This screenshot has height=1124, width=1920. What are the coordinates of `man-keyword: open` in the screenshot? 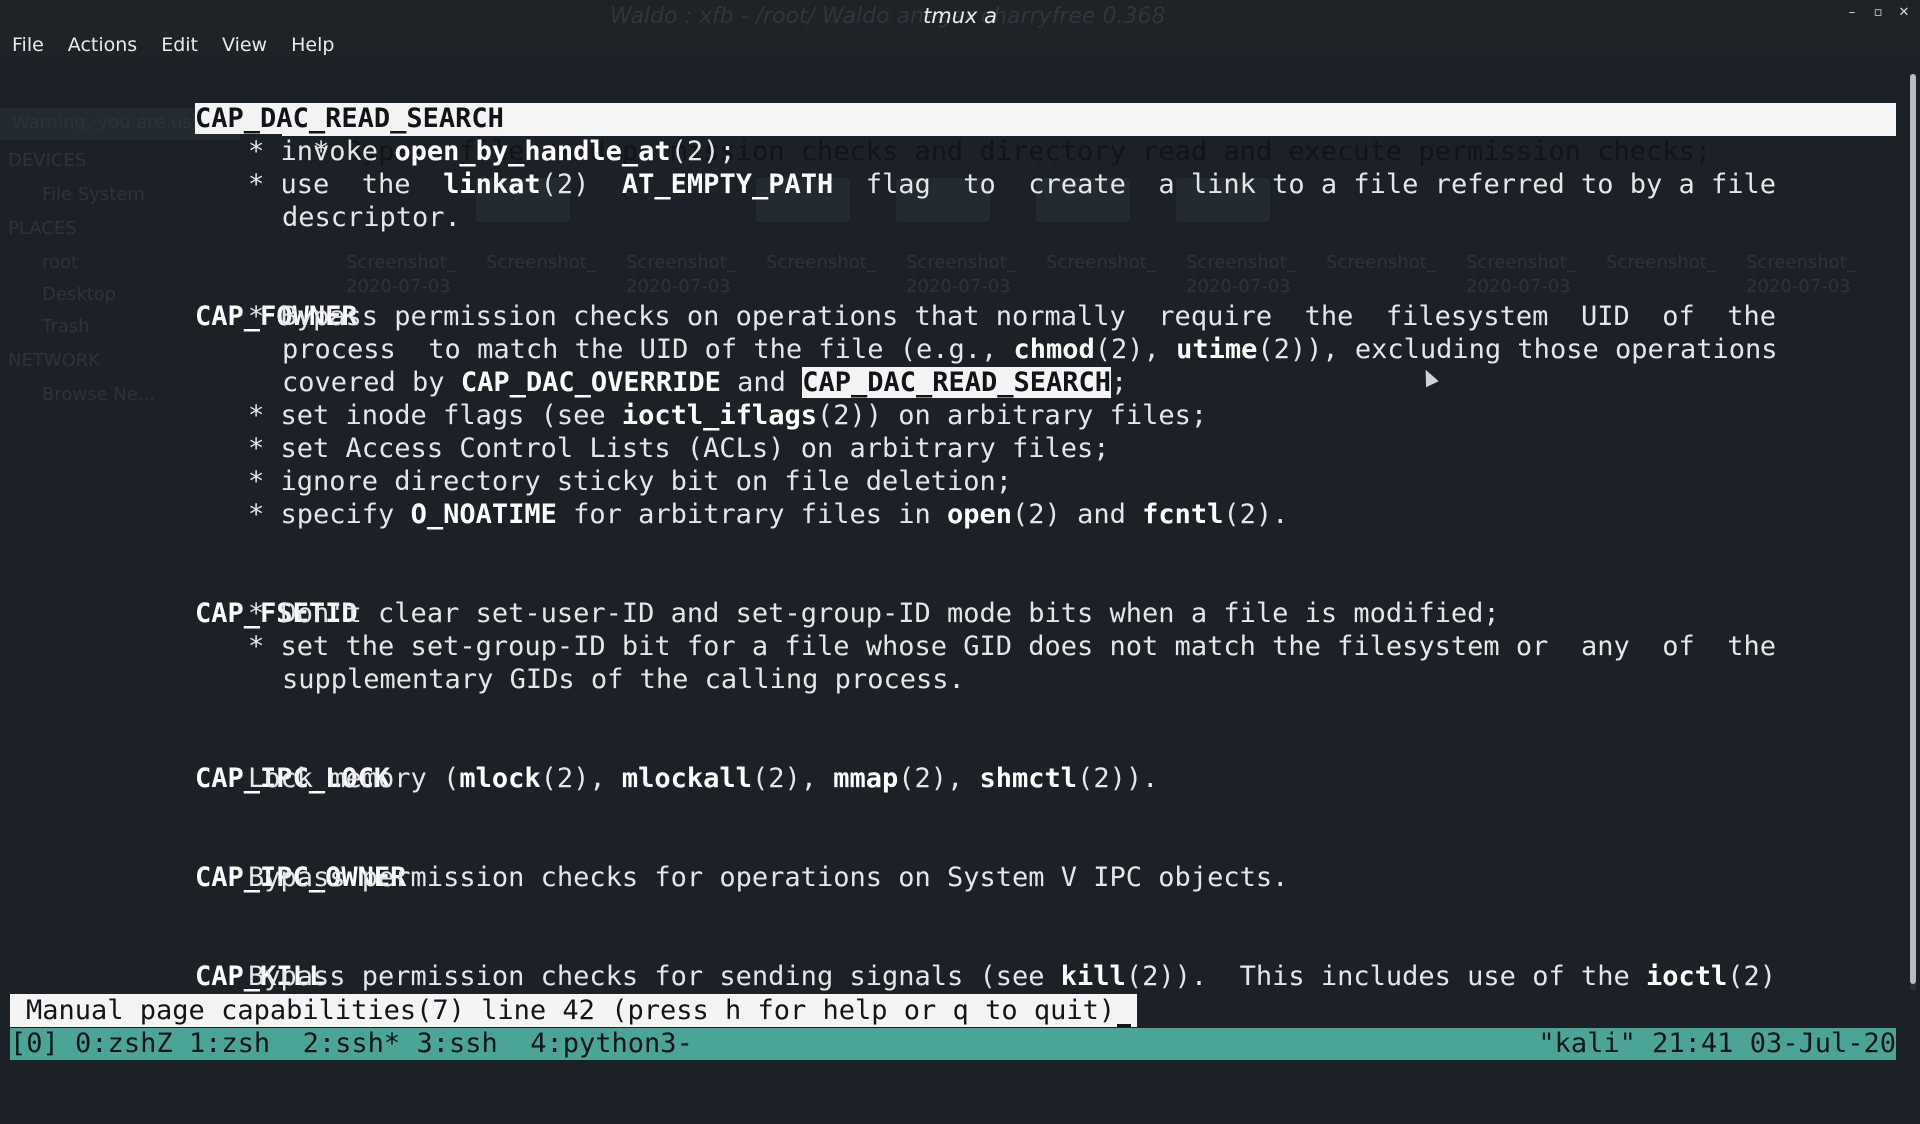 It's located at (980, 514).